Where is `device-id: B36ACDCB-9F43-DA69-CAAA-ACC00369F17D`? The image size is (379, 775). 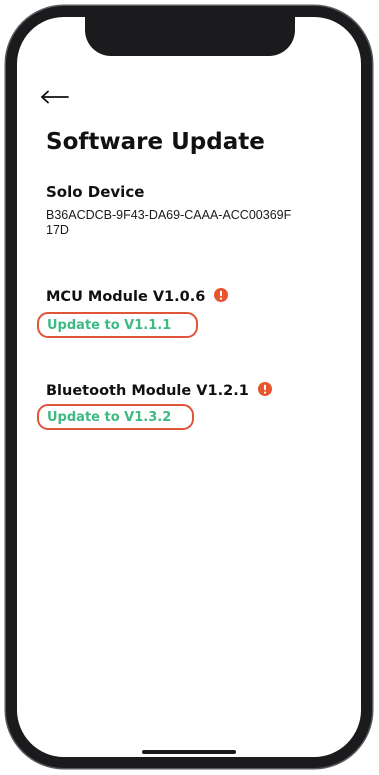
device-id: B36ACDCB-9F43-DA69-CAAA-ACC00369F17D is located at coordinates (169, 222).